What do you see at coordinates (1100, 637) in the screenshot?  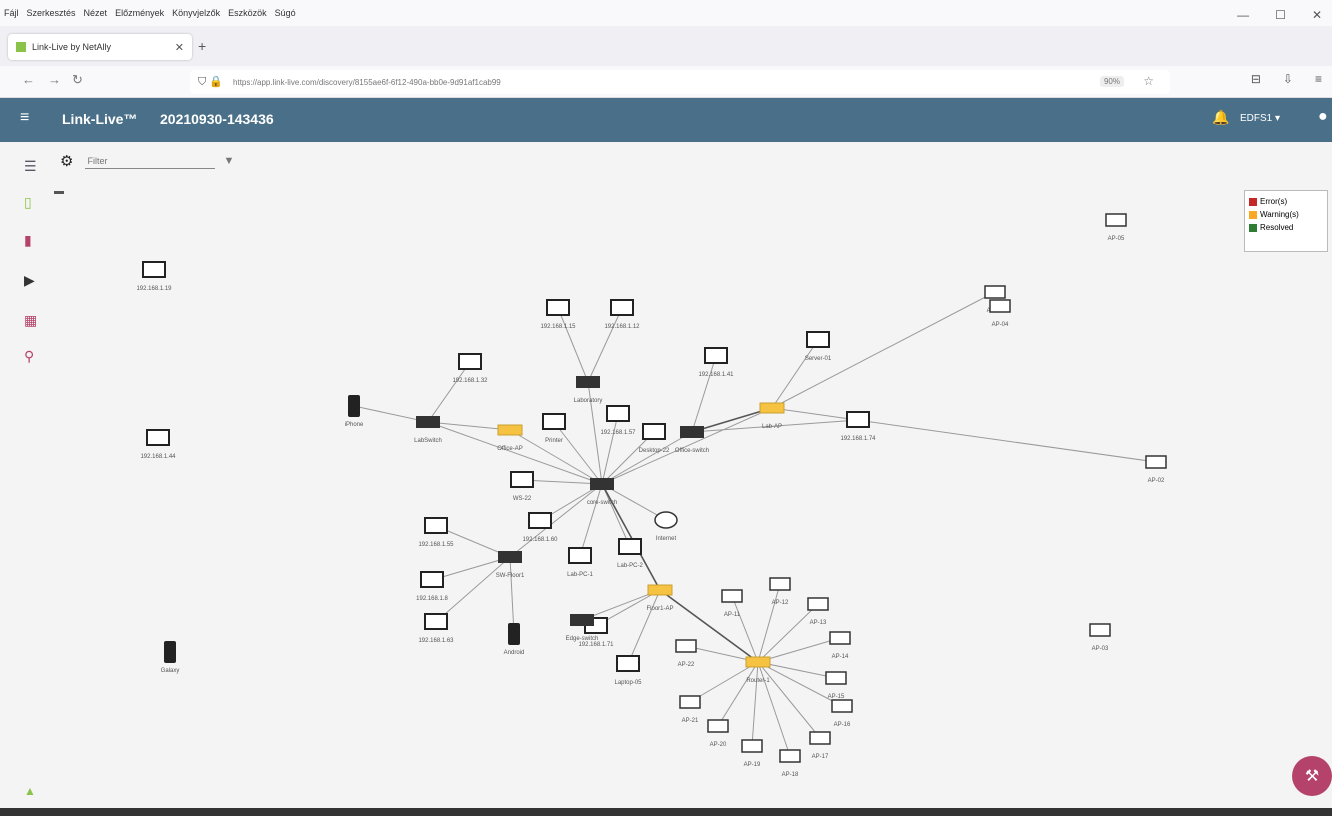 I see `node-ap: AP-03` at bounding box center [1100, 637].